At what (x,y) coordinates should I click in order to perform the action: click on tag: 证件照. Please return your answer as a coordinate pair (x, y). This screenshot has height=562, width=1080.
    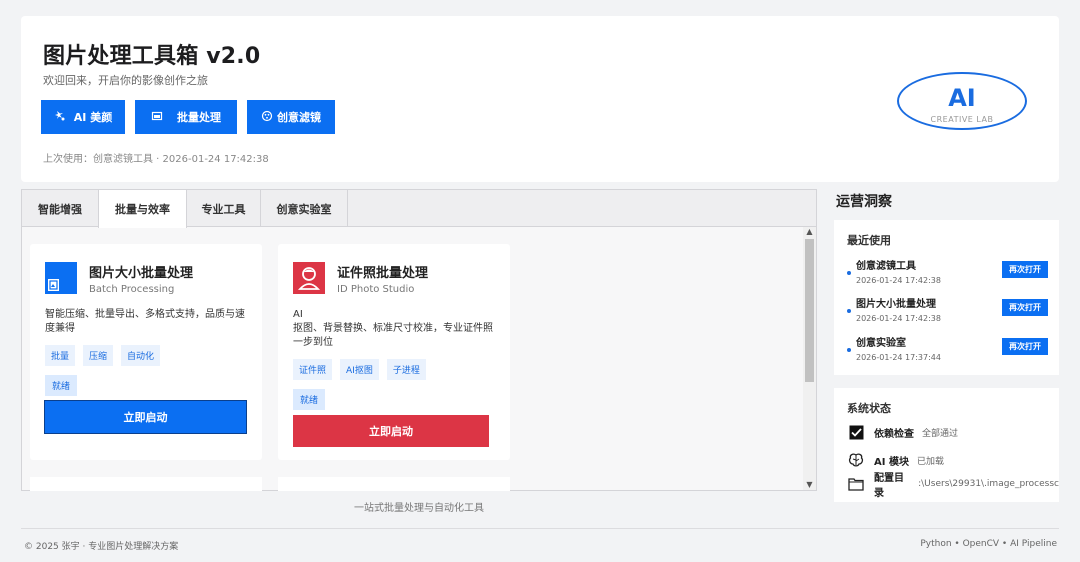
    Looking at the image, I should click on (313, 369).